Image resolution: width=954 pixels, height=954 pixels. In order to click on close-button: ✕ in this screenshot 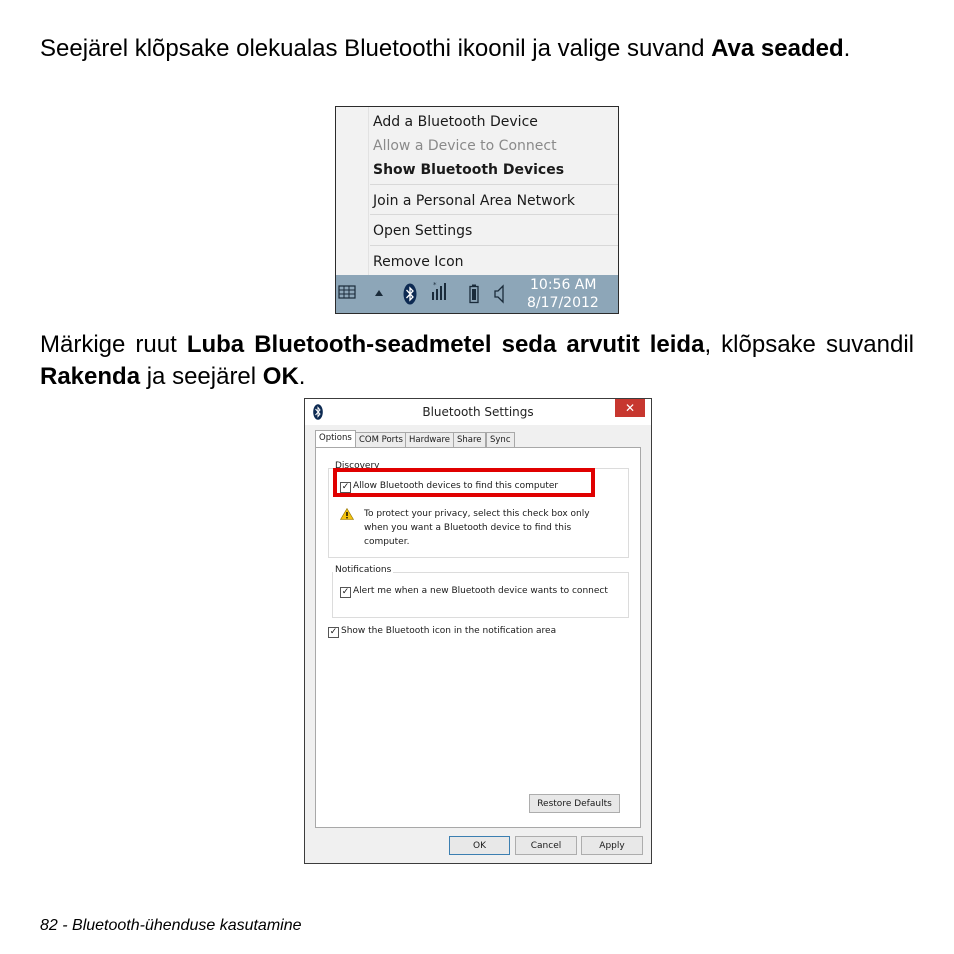, I will do `click(630, 408)`.